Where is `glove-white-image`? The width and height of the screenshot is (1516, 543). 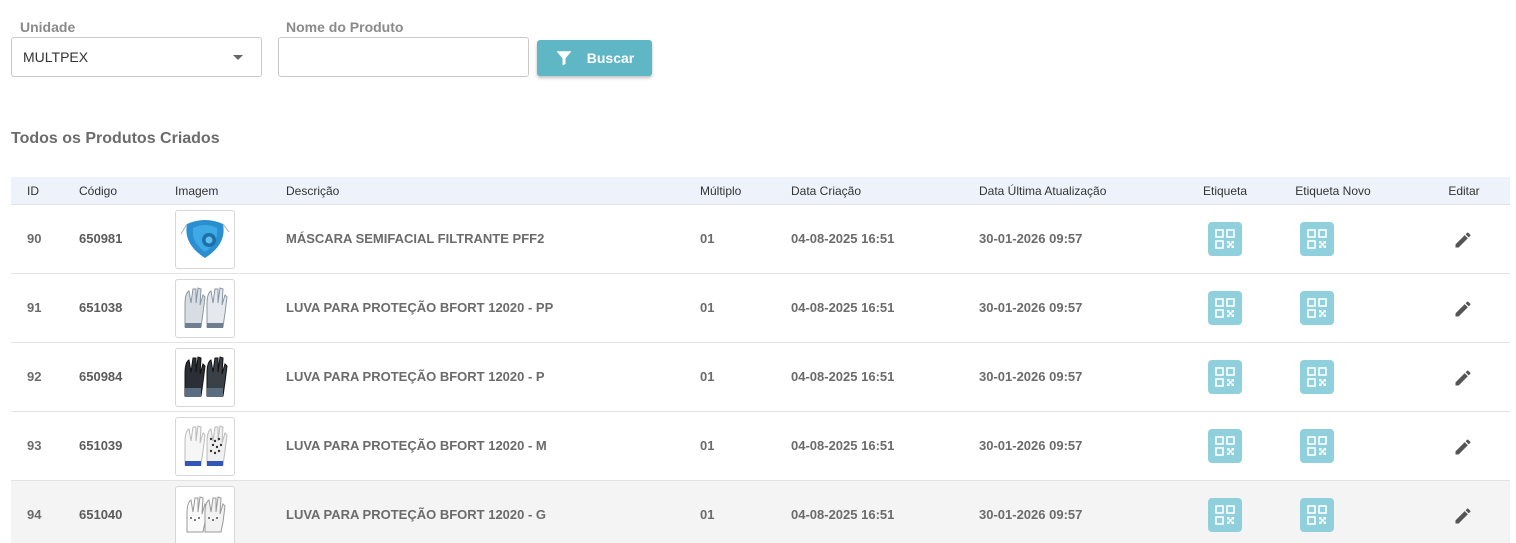 glove-white-image is located at coordinates (205, 514).